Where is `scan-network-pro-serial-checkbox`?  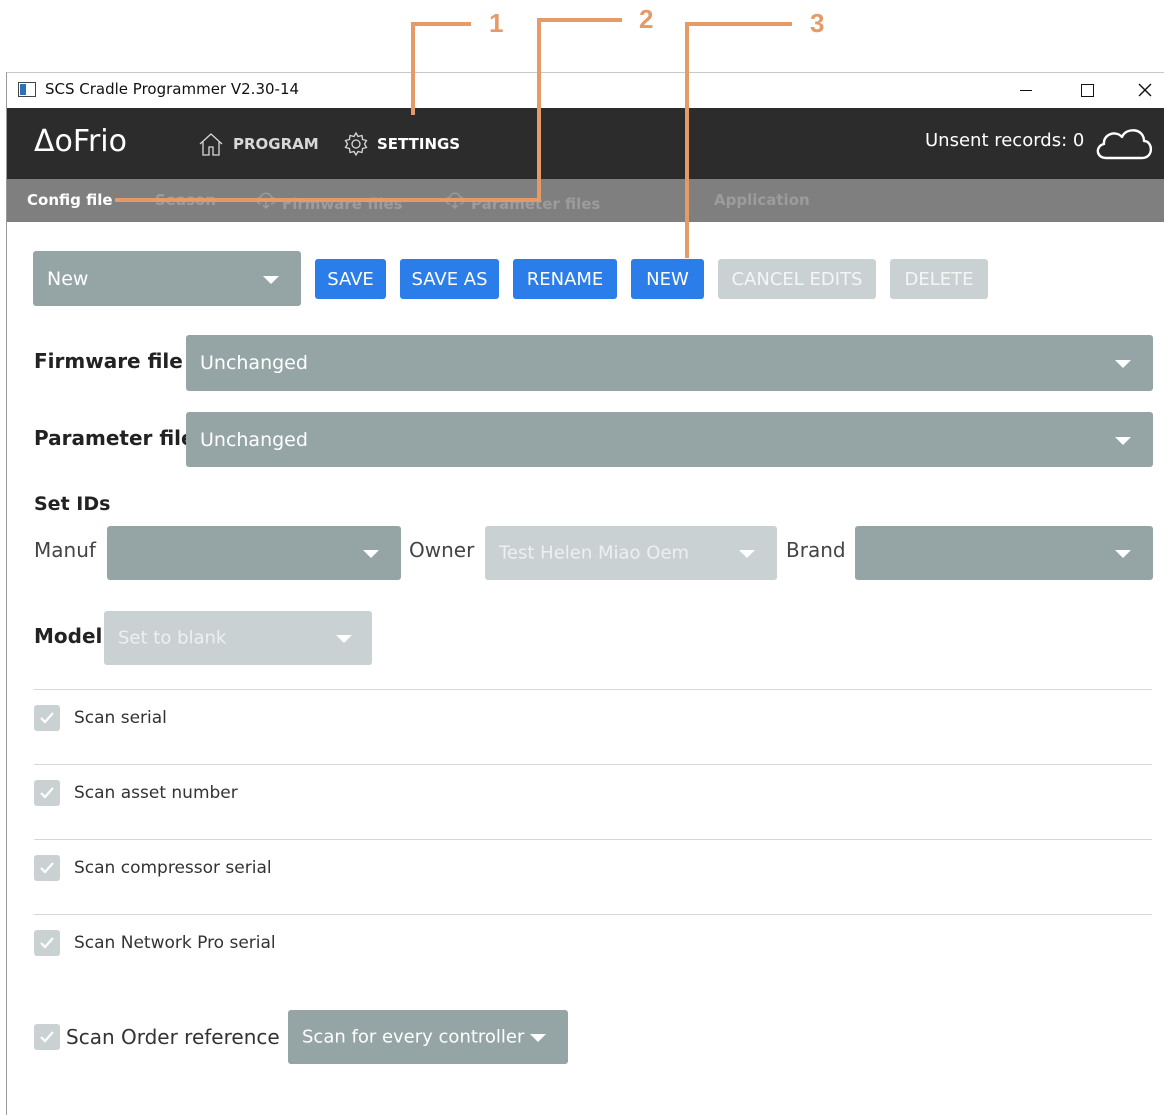 scan-network-pro-serial-checkbox is located at coordinates (47, 943).